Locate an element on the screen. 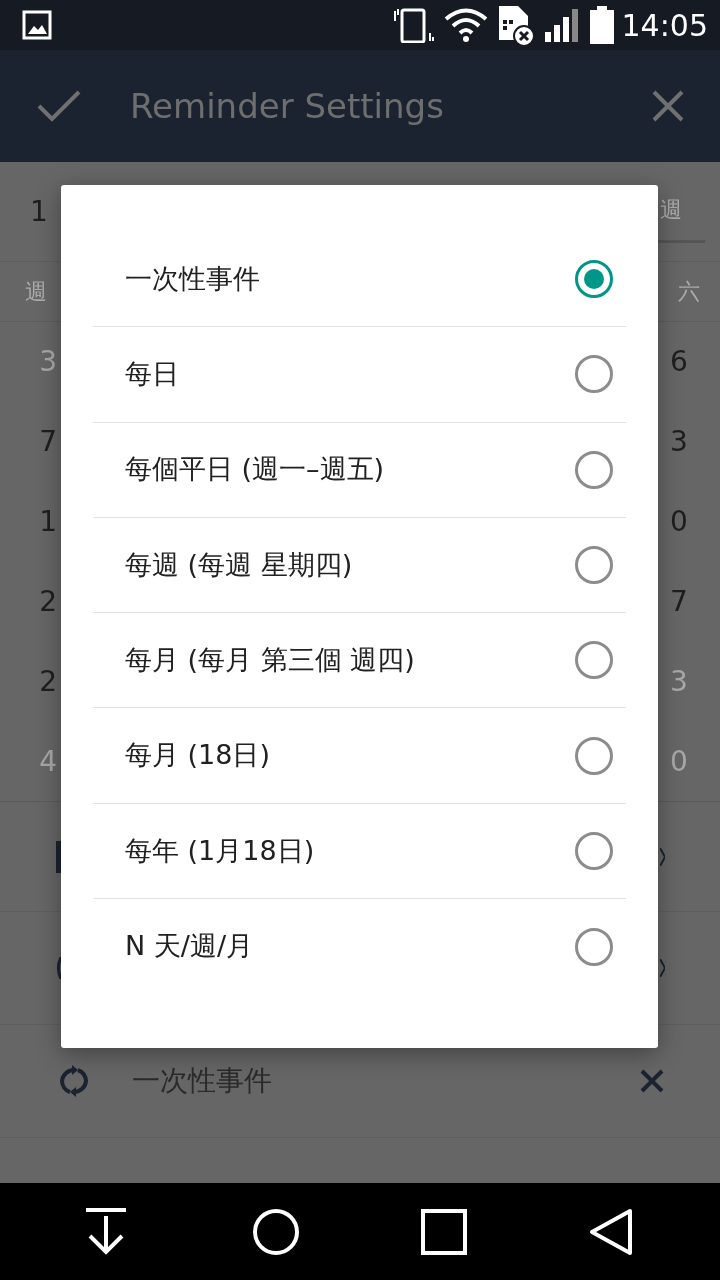  option-label: 每月 (18日) is located at coordinates (197, 755).